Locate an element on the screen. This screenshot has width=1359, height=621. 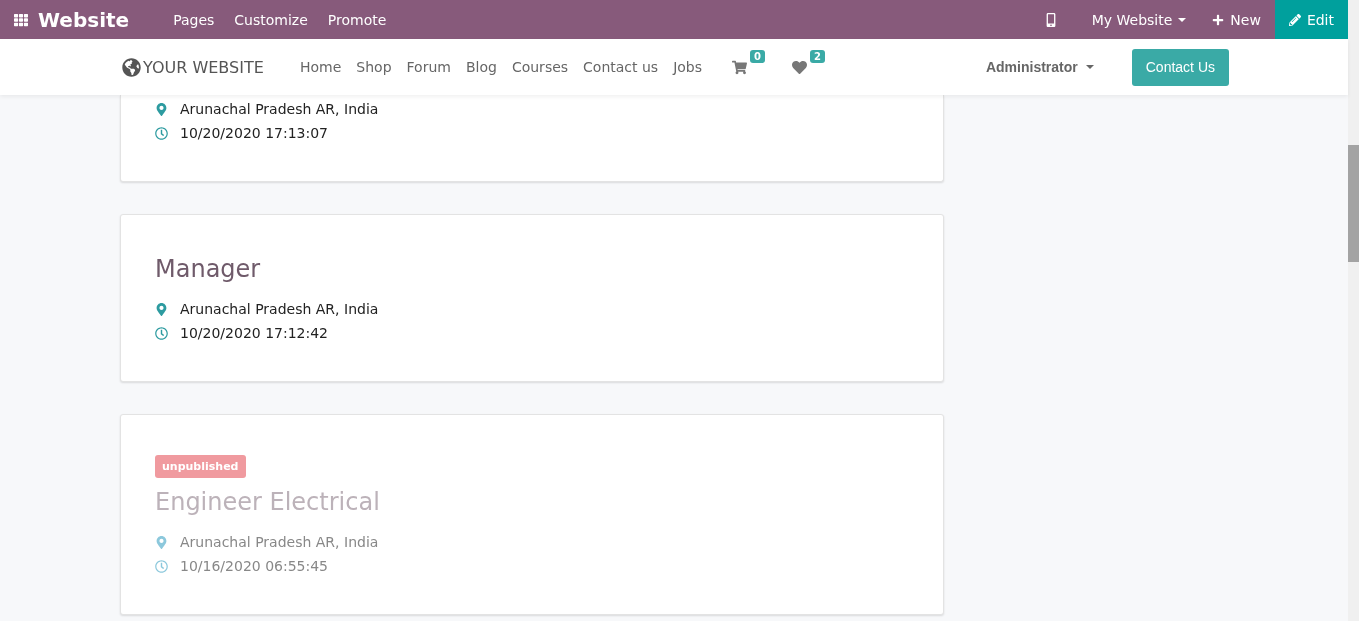
nav-link: Jobs is located at coordinates (688, 67).